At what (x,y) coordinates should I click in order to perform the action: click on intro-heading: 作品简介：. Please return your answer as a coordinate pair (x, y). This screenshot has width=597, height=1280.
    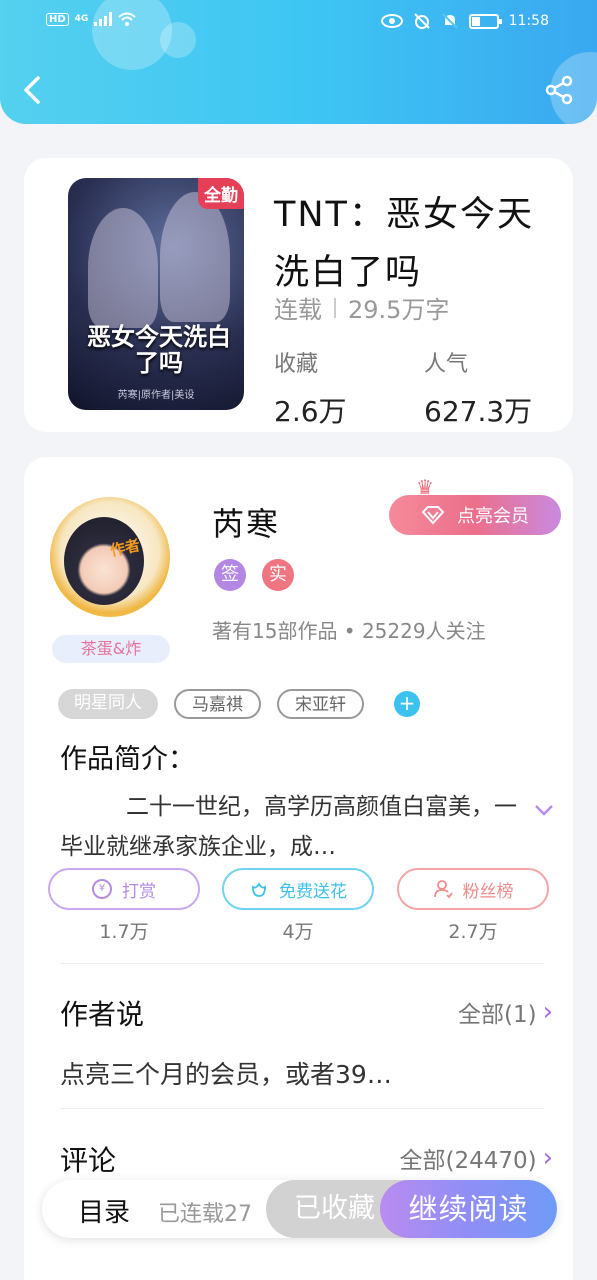
    Looking at the image, I should click on (127, 759).